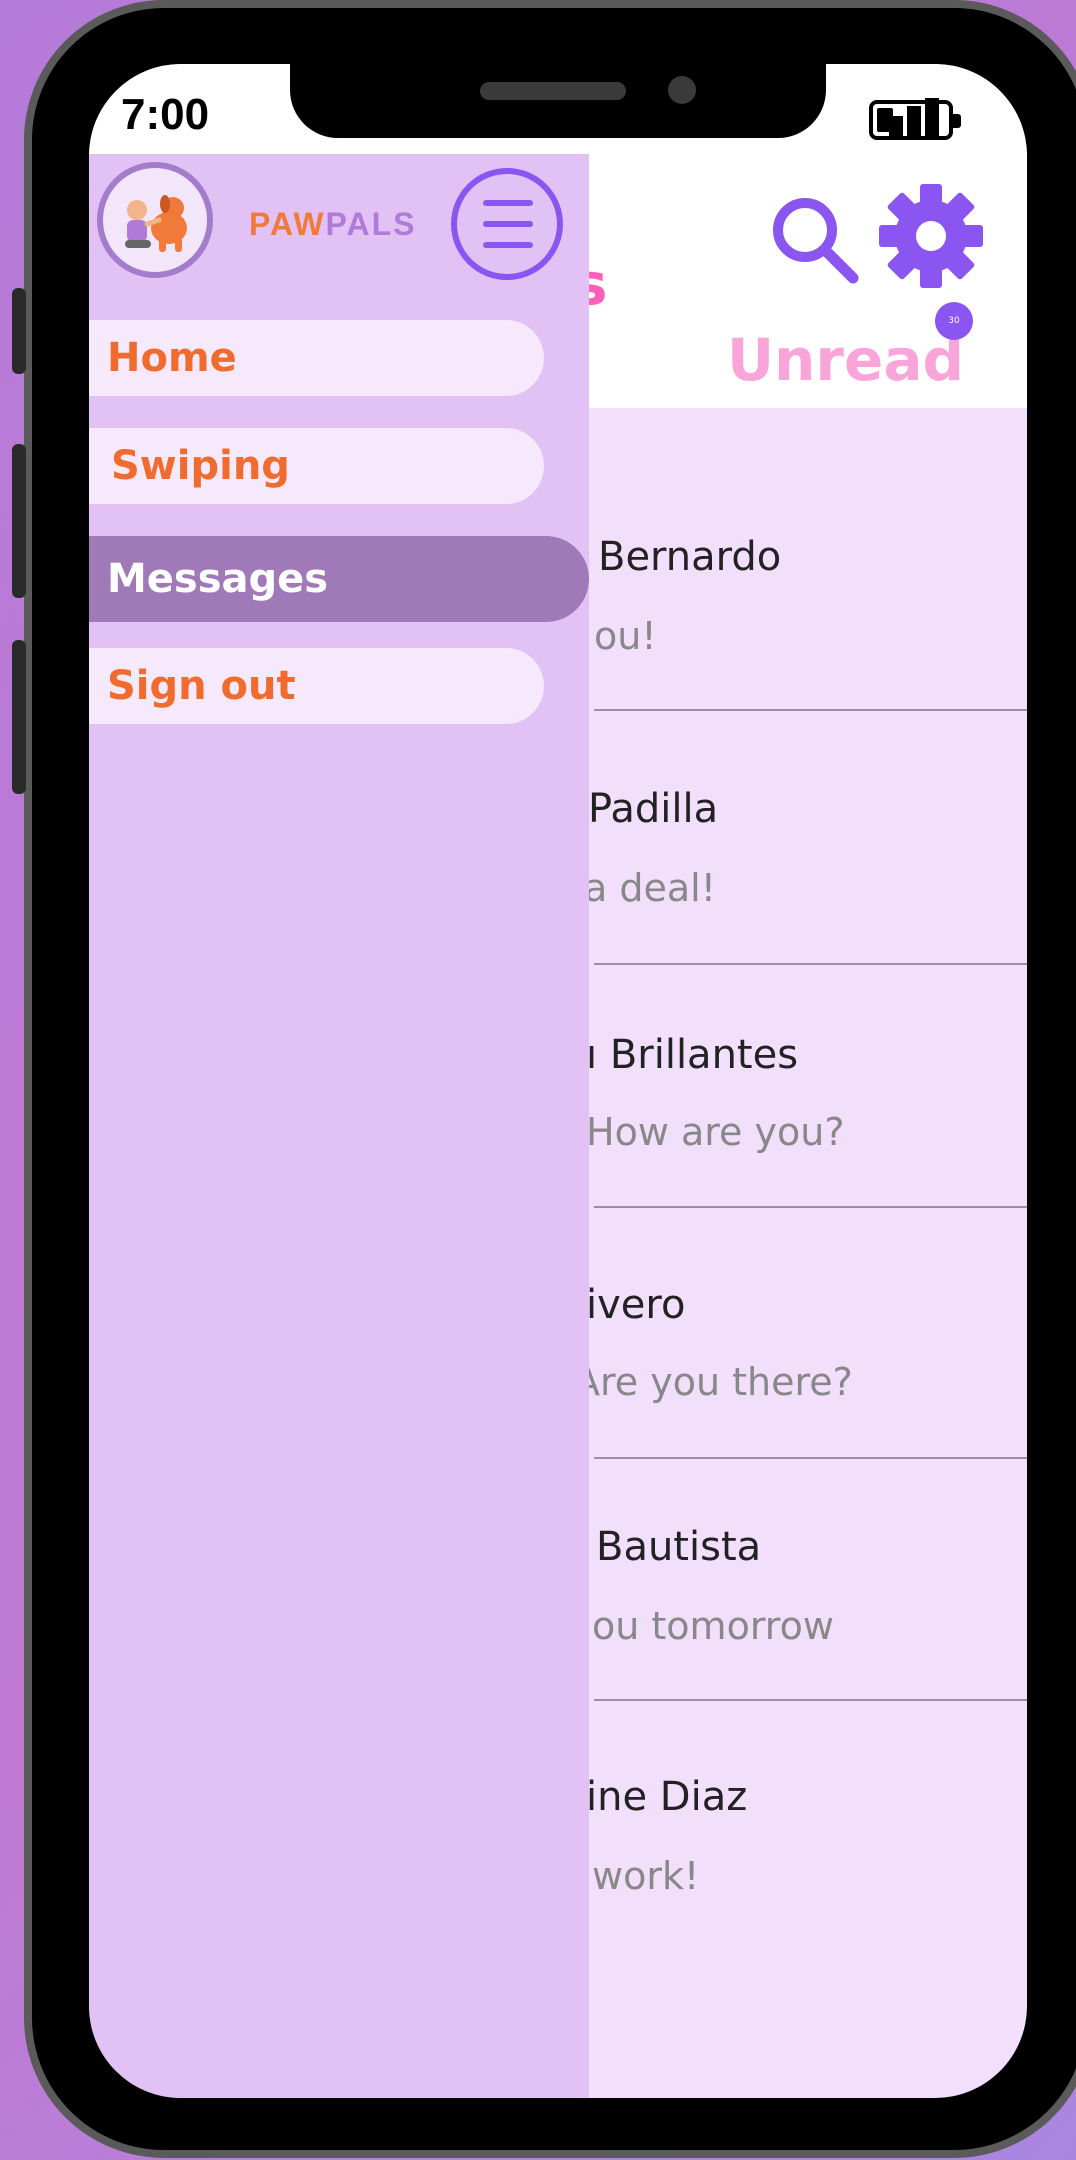 This screenshot has height=2160, width=1076. Describe the element at coordinates (845, 360) in the screenshot. I see `tab-unread: Unread` at that location.